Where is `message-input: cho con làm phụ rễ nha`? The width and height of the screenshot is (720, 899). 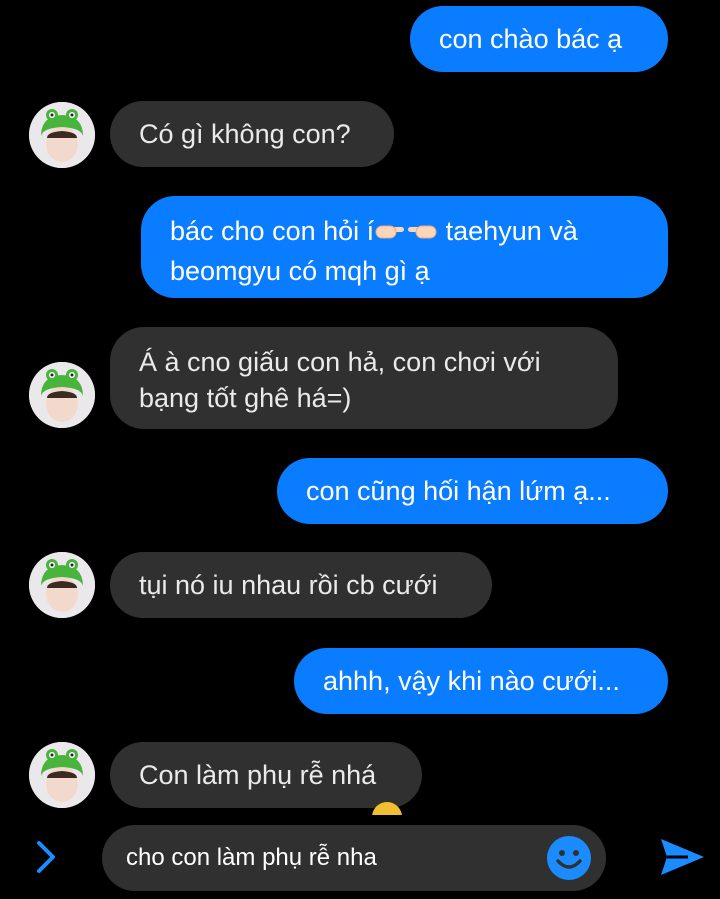 message-input: cho con làm phụ rễ nha is located at coordinates (354, 858).